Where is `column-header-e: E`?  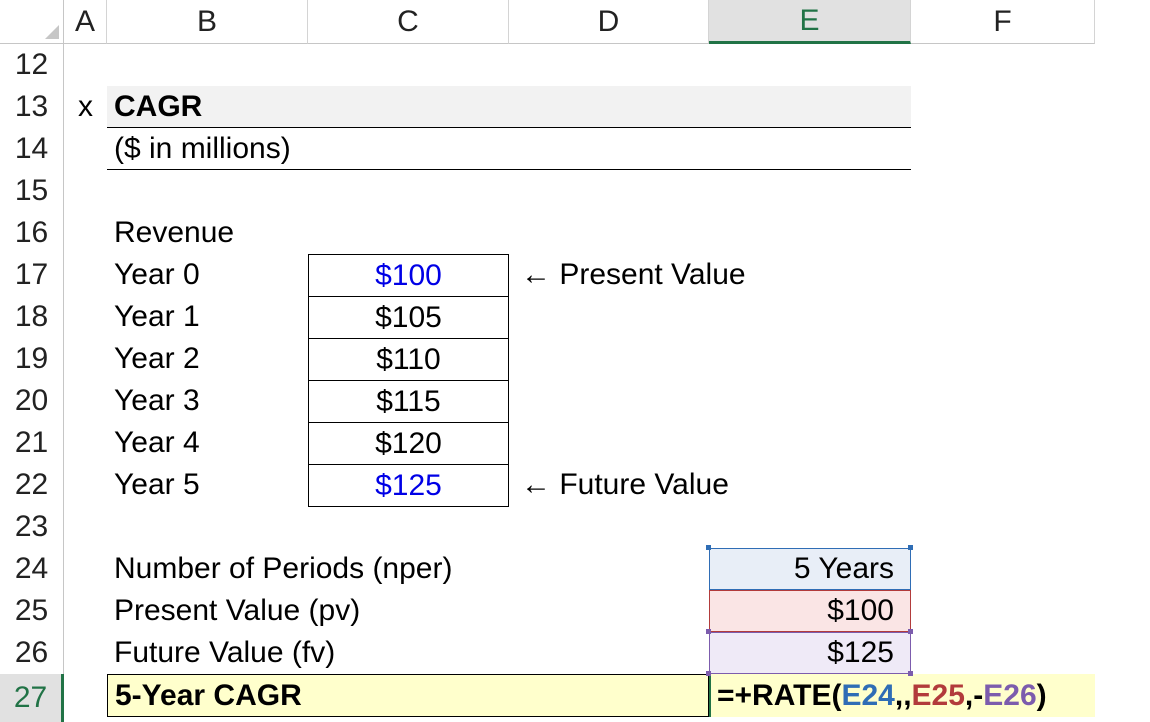 column-header-e: E is located at coordinates (810, 22).